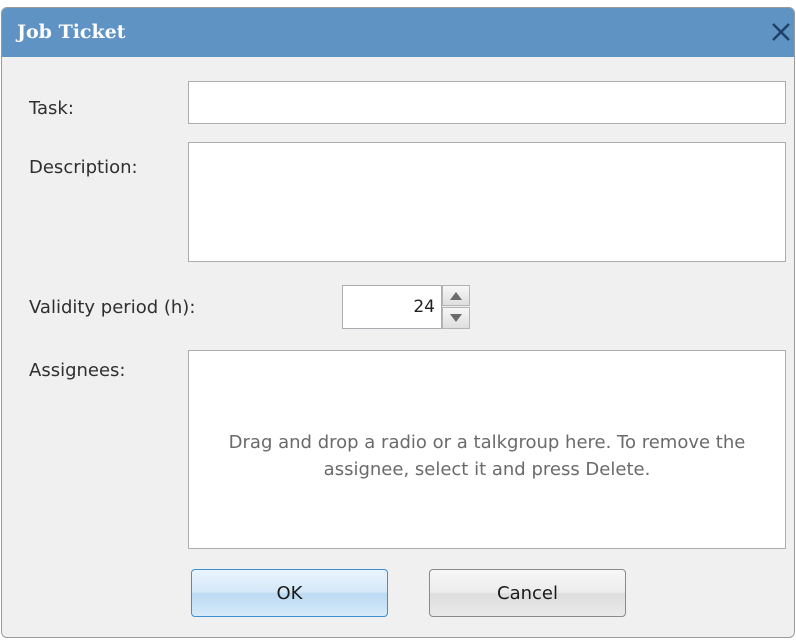 The height and width of the screenshot is (641, 796). I want to click on triangle-down-icon, so click(456, 318).